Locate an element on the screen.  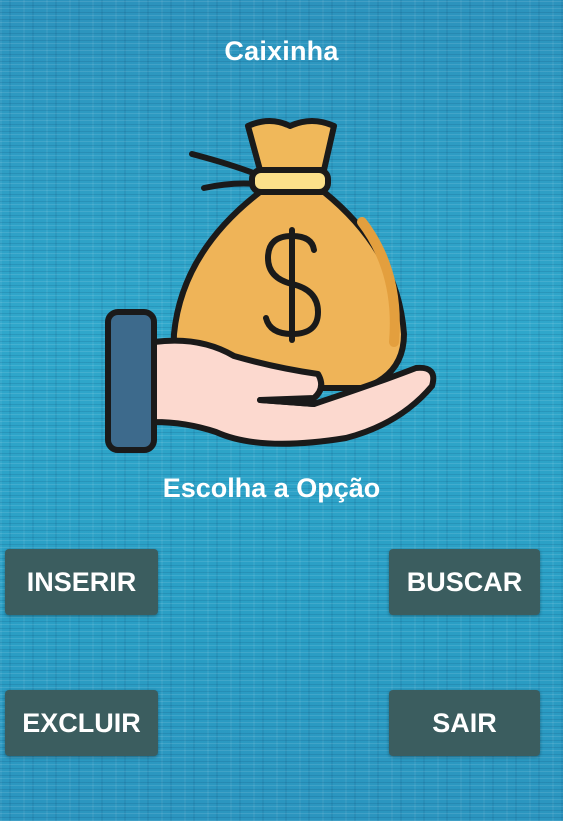
inserir-button: INSERIR is located at coordinates (81, 582).